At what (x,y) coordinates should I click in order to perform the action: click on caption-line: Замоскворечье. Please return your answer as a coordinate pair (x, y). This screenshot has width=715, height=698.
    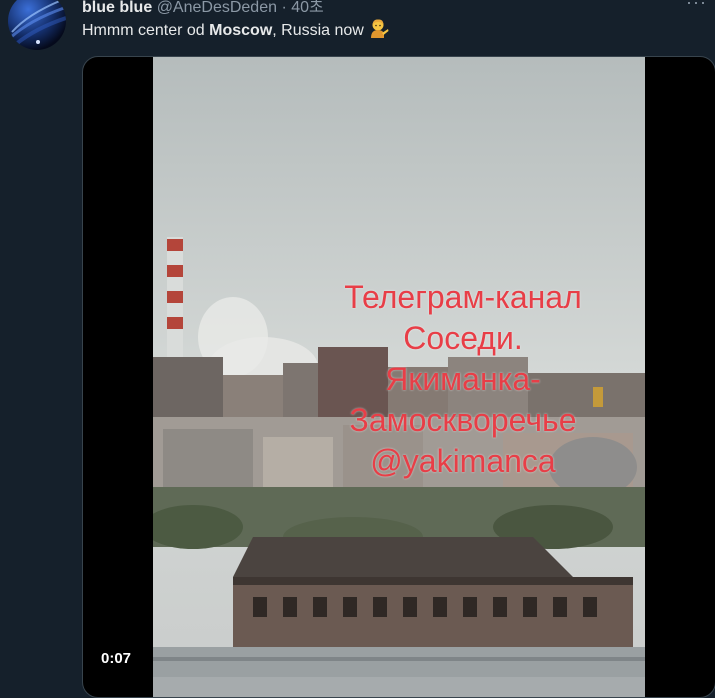
    Looking at the image, I should click on (463, 420).